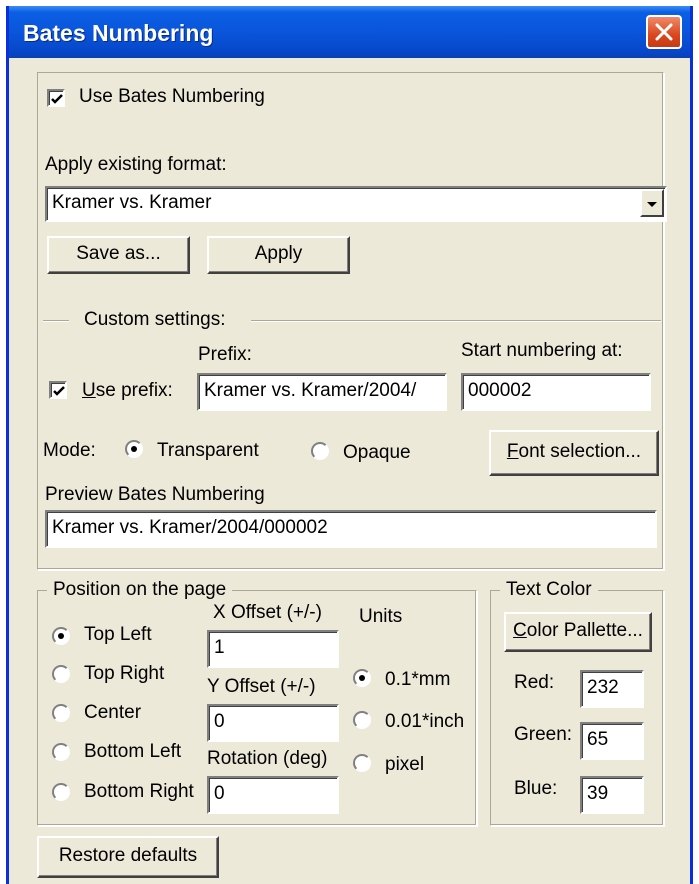 The image size is (699, 884). Describe the element at coordinates (356, 204) in the screenshot. I see `format-select: Kramer vs. Kramer` at that location.